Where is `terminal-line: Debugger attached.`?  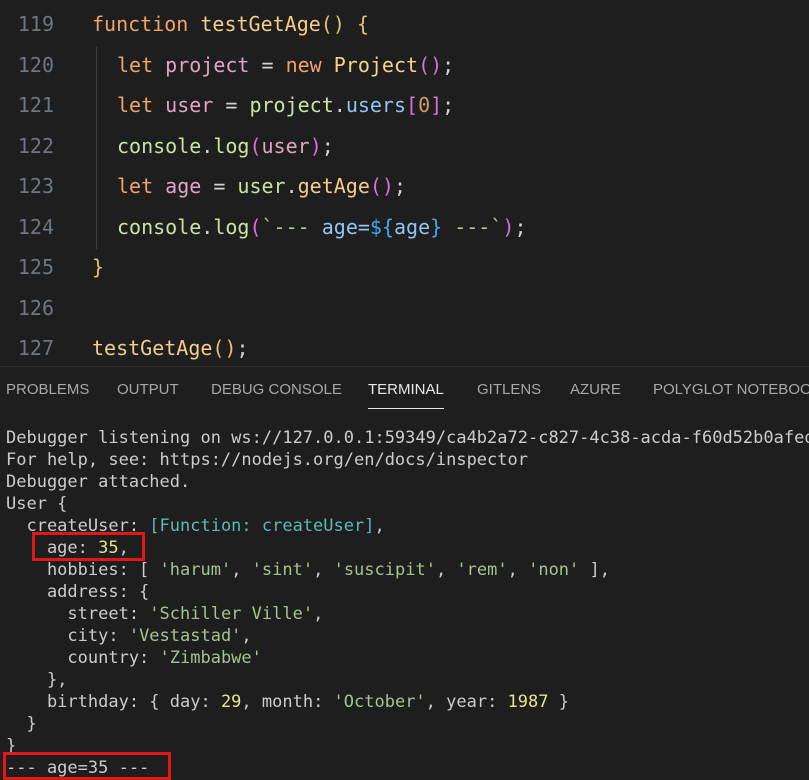
terminal-line: Debugger attached. is located at coordinates (98, 482).